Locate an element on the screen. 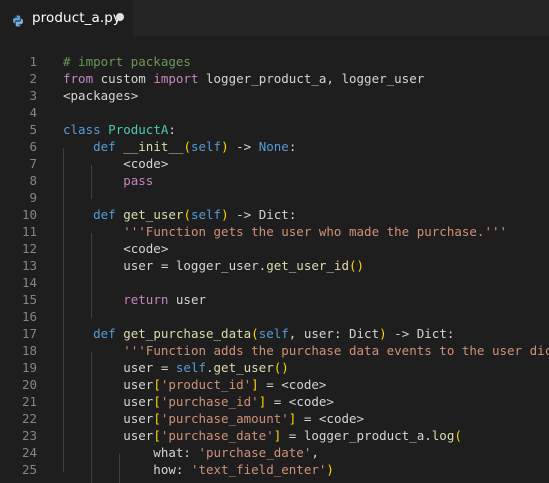 Image resolution: width=549 pixels, height=483 pixels. code-token: None is located at coordinates (273, 146).